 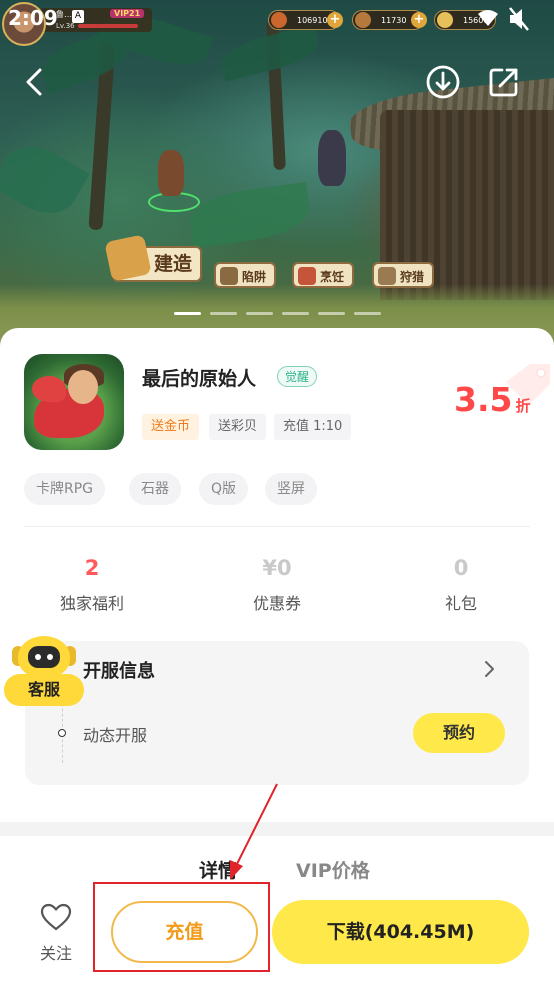 I want to click on follow-label: 关注, so click(x=55, y=953).